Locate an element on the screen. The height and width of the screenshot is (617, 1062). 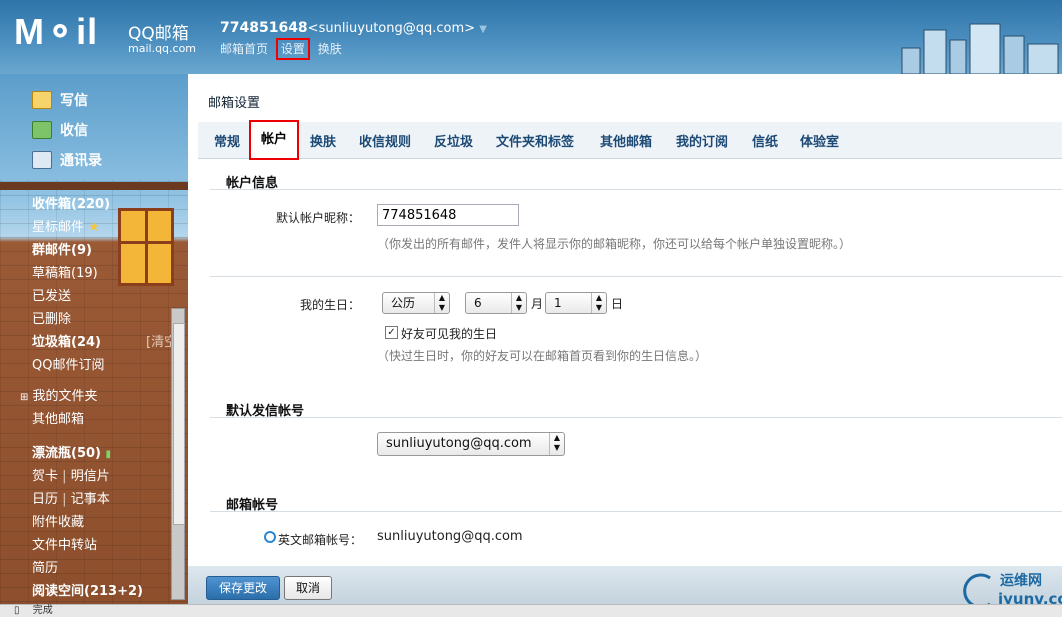
tab-other-mailboxes: 其他邮箱 is located at coordinates (626, 140).